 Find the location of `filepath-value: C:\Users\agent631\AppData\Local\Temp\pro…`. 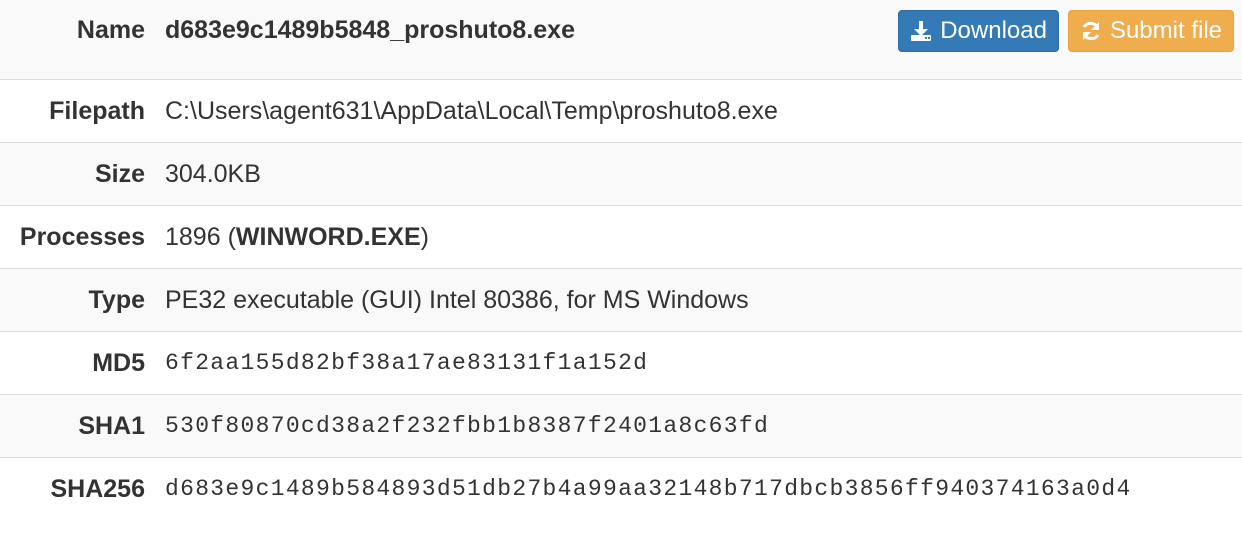

filepath-value: C:\Users\agent631\AppData\Local\Temp\pro… is located at coordinates (471, 111).